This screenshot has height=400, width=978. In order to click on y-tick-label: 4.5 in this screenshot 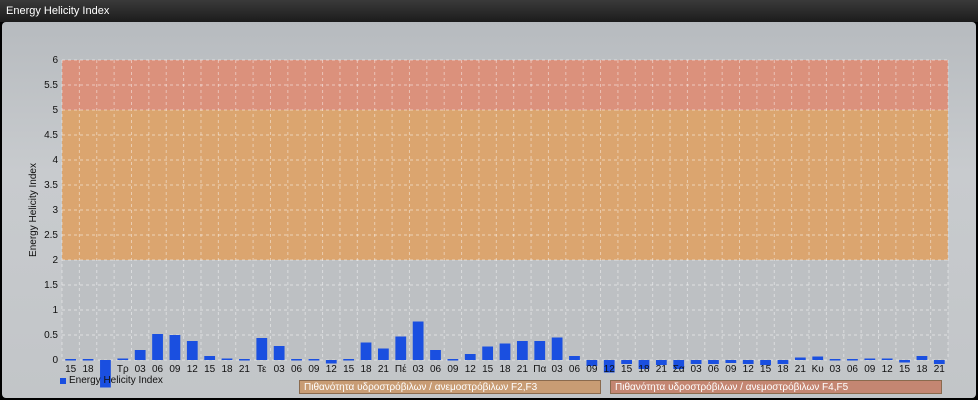, I will do `click(51, 135)`.